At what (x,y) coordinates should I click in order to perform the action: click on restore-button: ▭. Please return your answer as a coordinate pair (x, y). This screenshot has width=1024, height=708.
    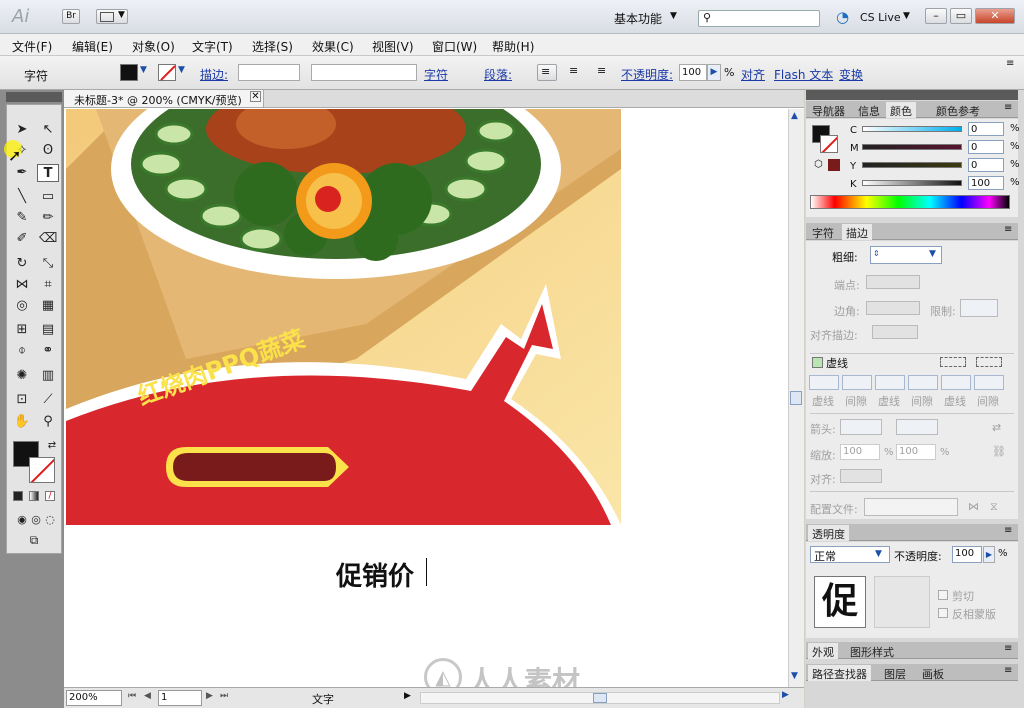
    Looking at the image, I should click on (961, 16).